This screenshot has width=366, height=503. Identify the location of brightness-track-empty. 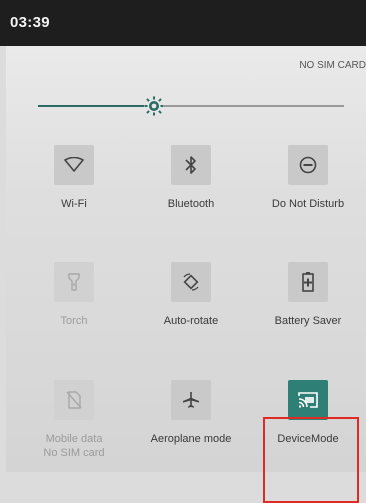
(254, 106).